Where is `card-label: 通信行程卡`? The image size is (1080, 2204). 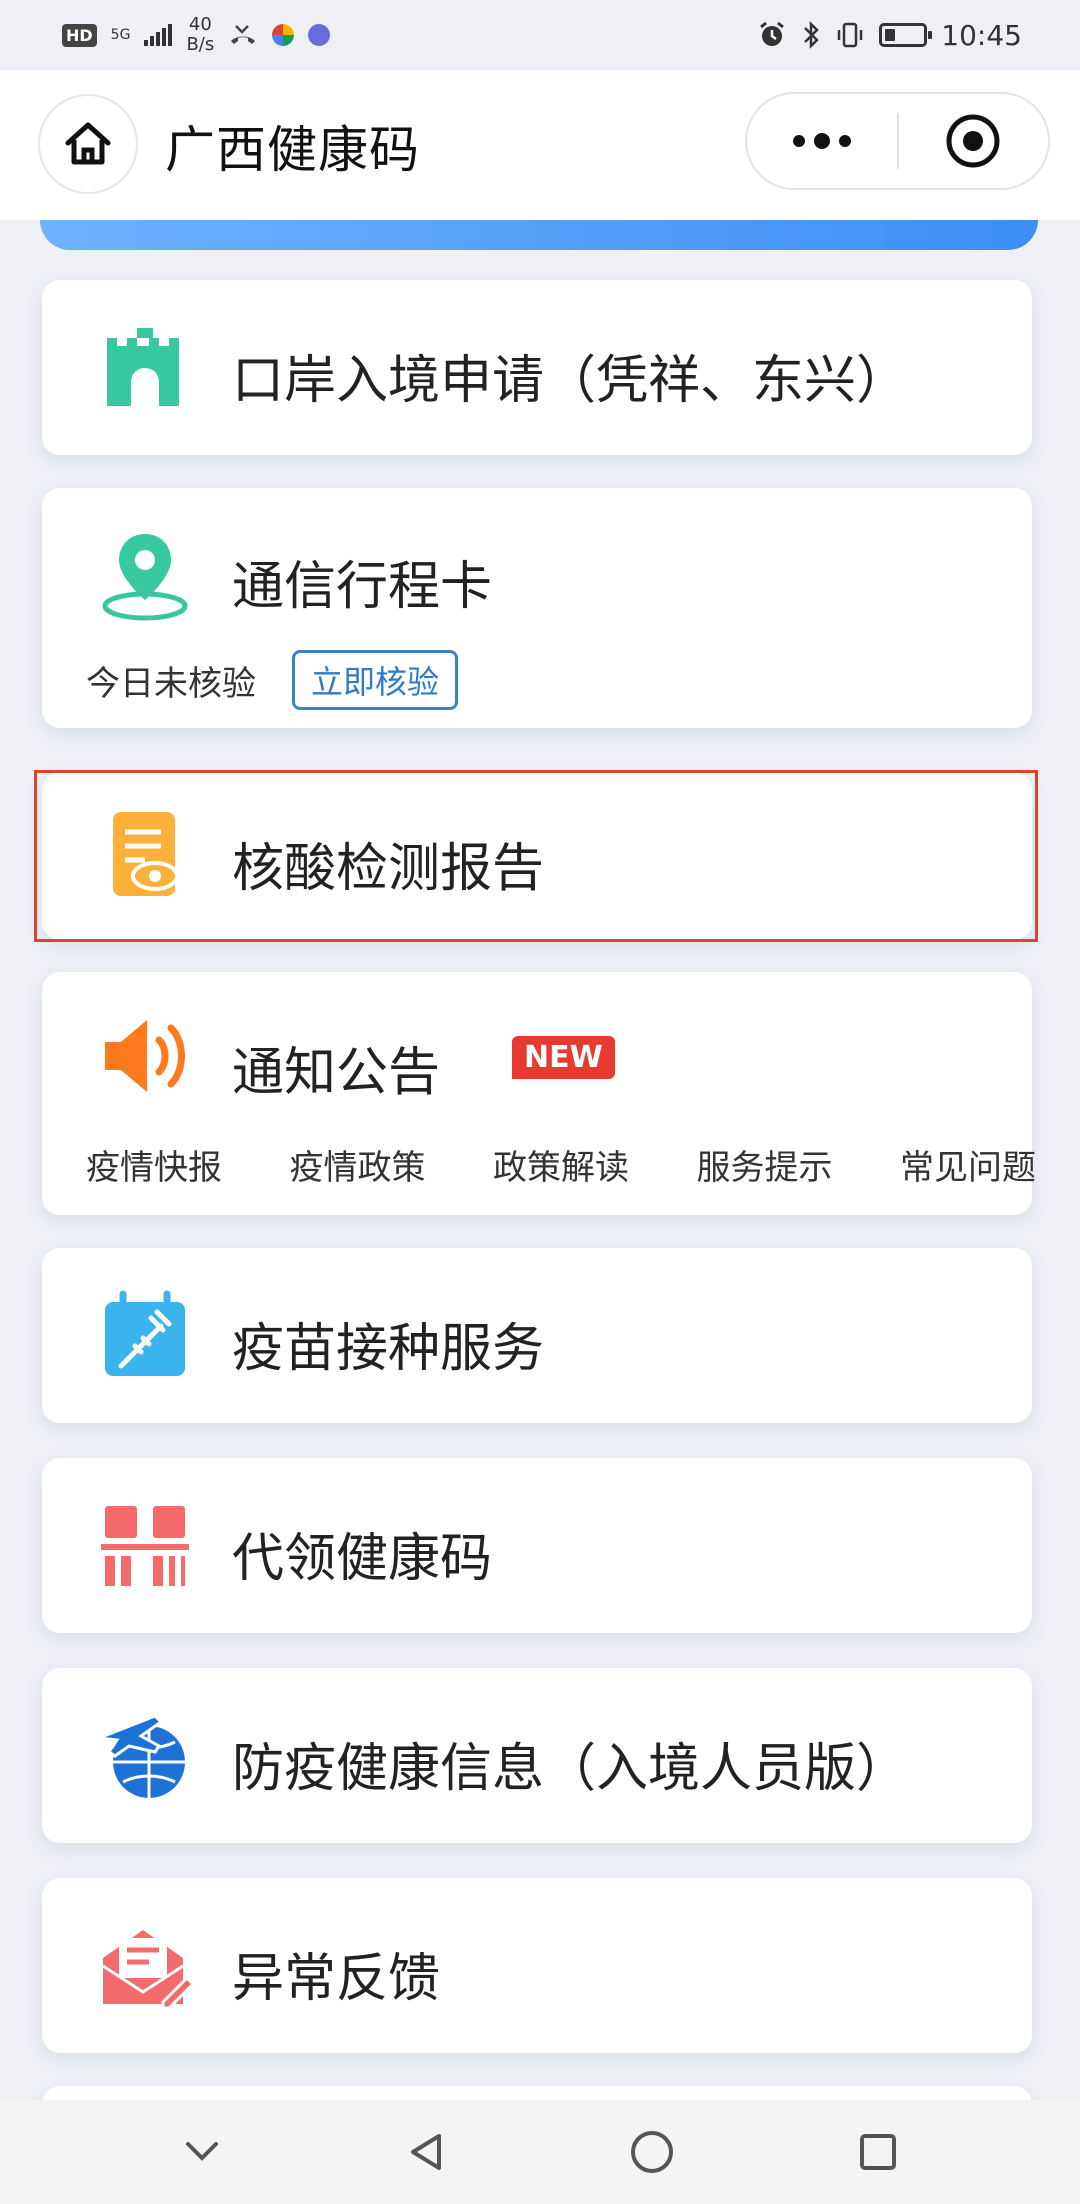 card-label: 通信行程卡 is located at coordinates (362, 587).